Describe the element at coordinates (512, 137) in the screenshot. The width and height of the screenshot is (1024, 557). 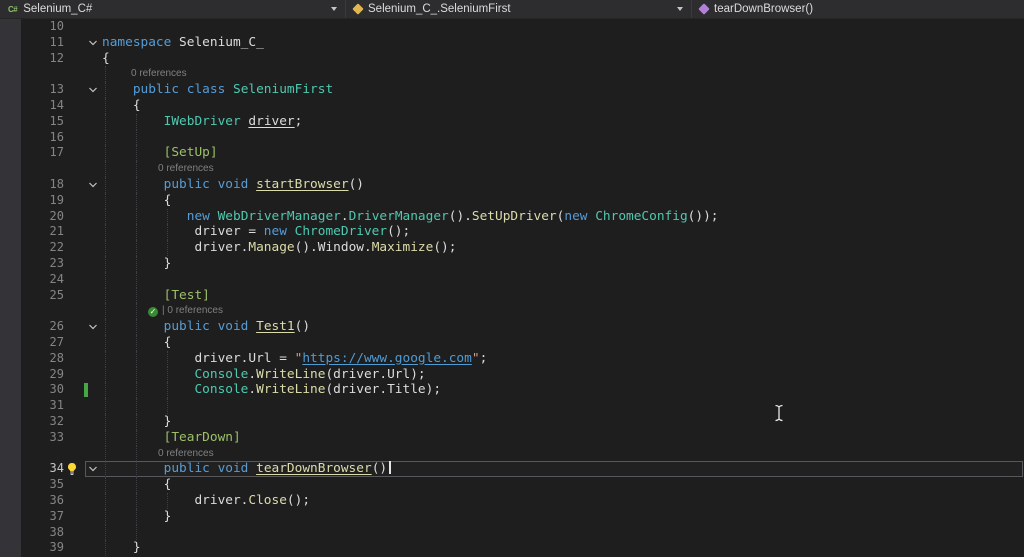
I see `code-line: 16` at that location.